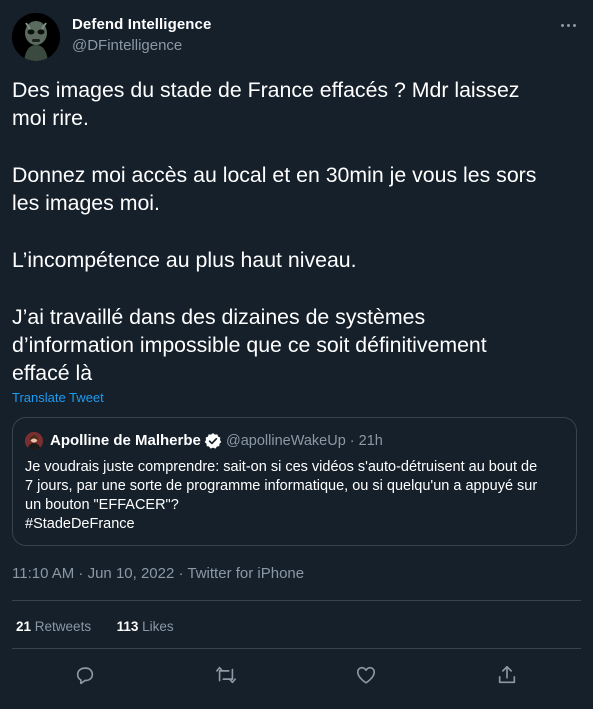 The width and height of the screenshot is (593, 709). I want to click on more-options-icon, so click(568, 25).